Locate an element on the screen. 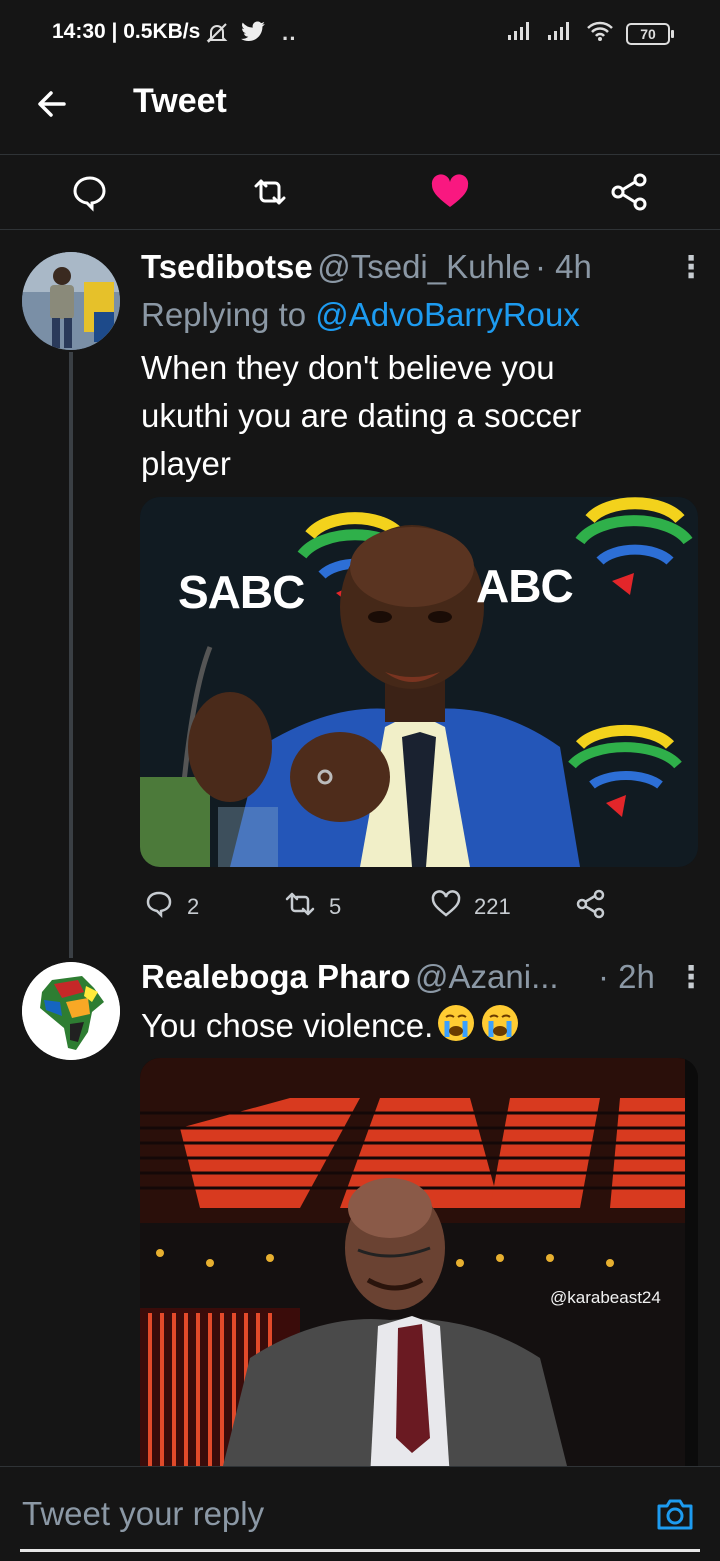 The height and width of the screenshot is (1561, 720). replying-to: Replying to @AdvoBarryRoux is located at coordinates (360, 315).